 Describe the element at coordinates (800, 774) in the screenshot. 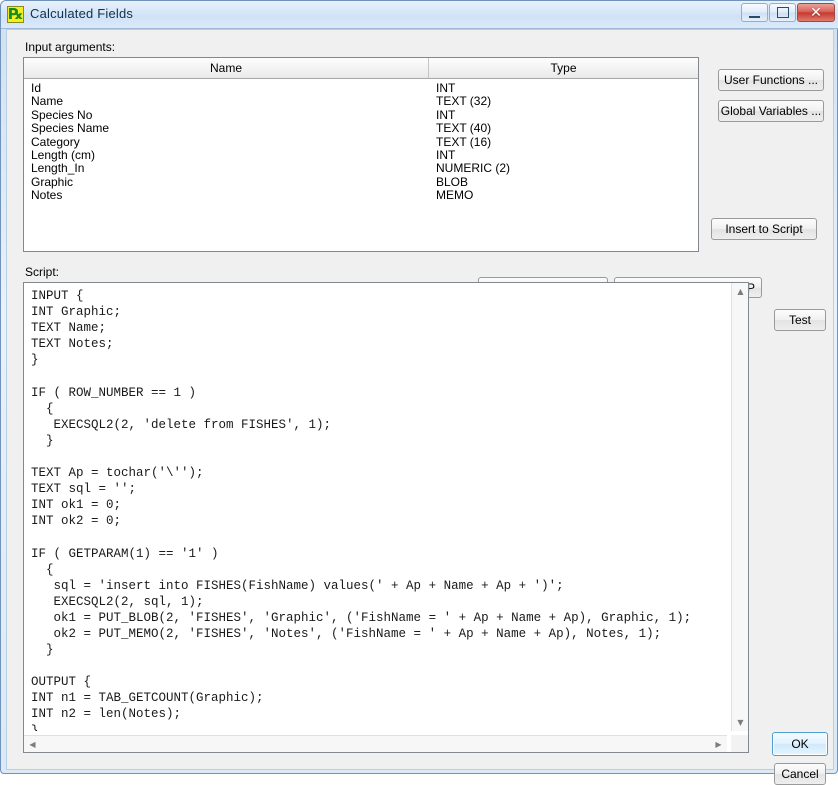

I see `cancel-button: Cancel` at that location.